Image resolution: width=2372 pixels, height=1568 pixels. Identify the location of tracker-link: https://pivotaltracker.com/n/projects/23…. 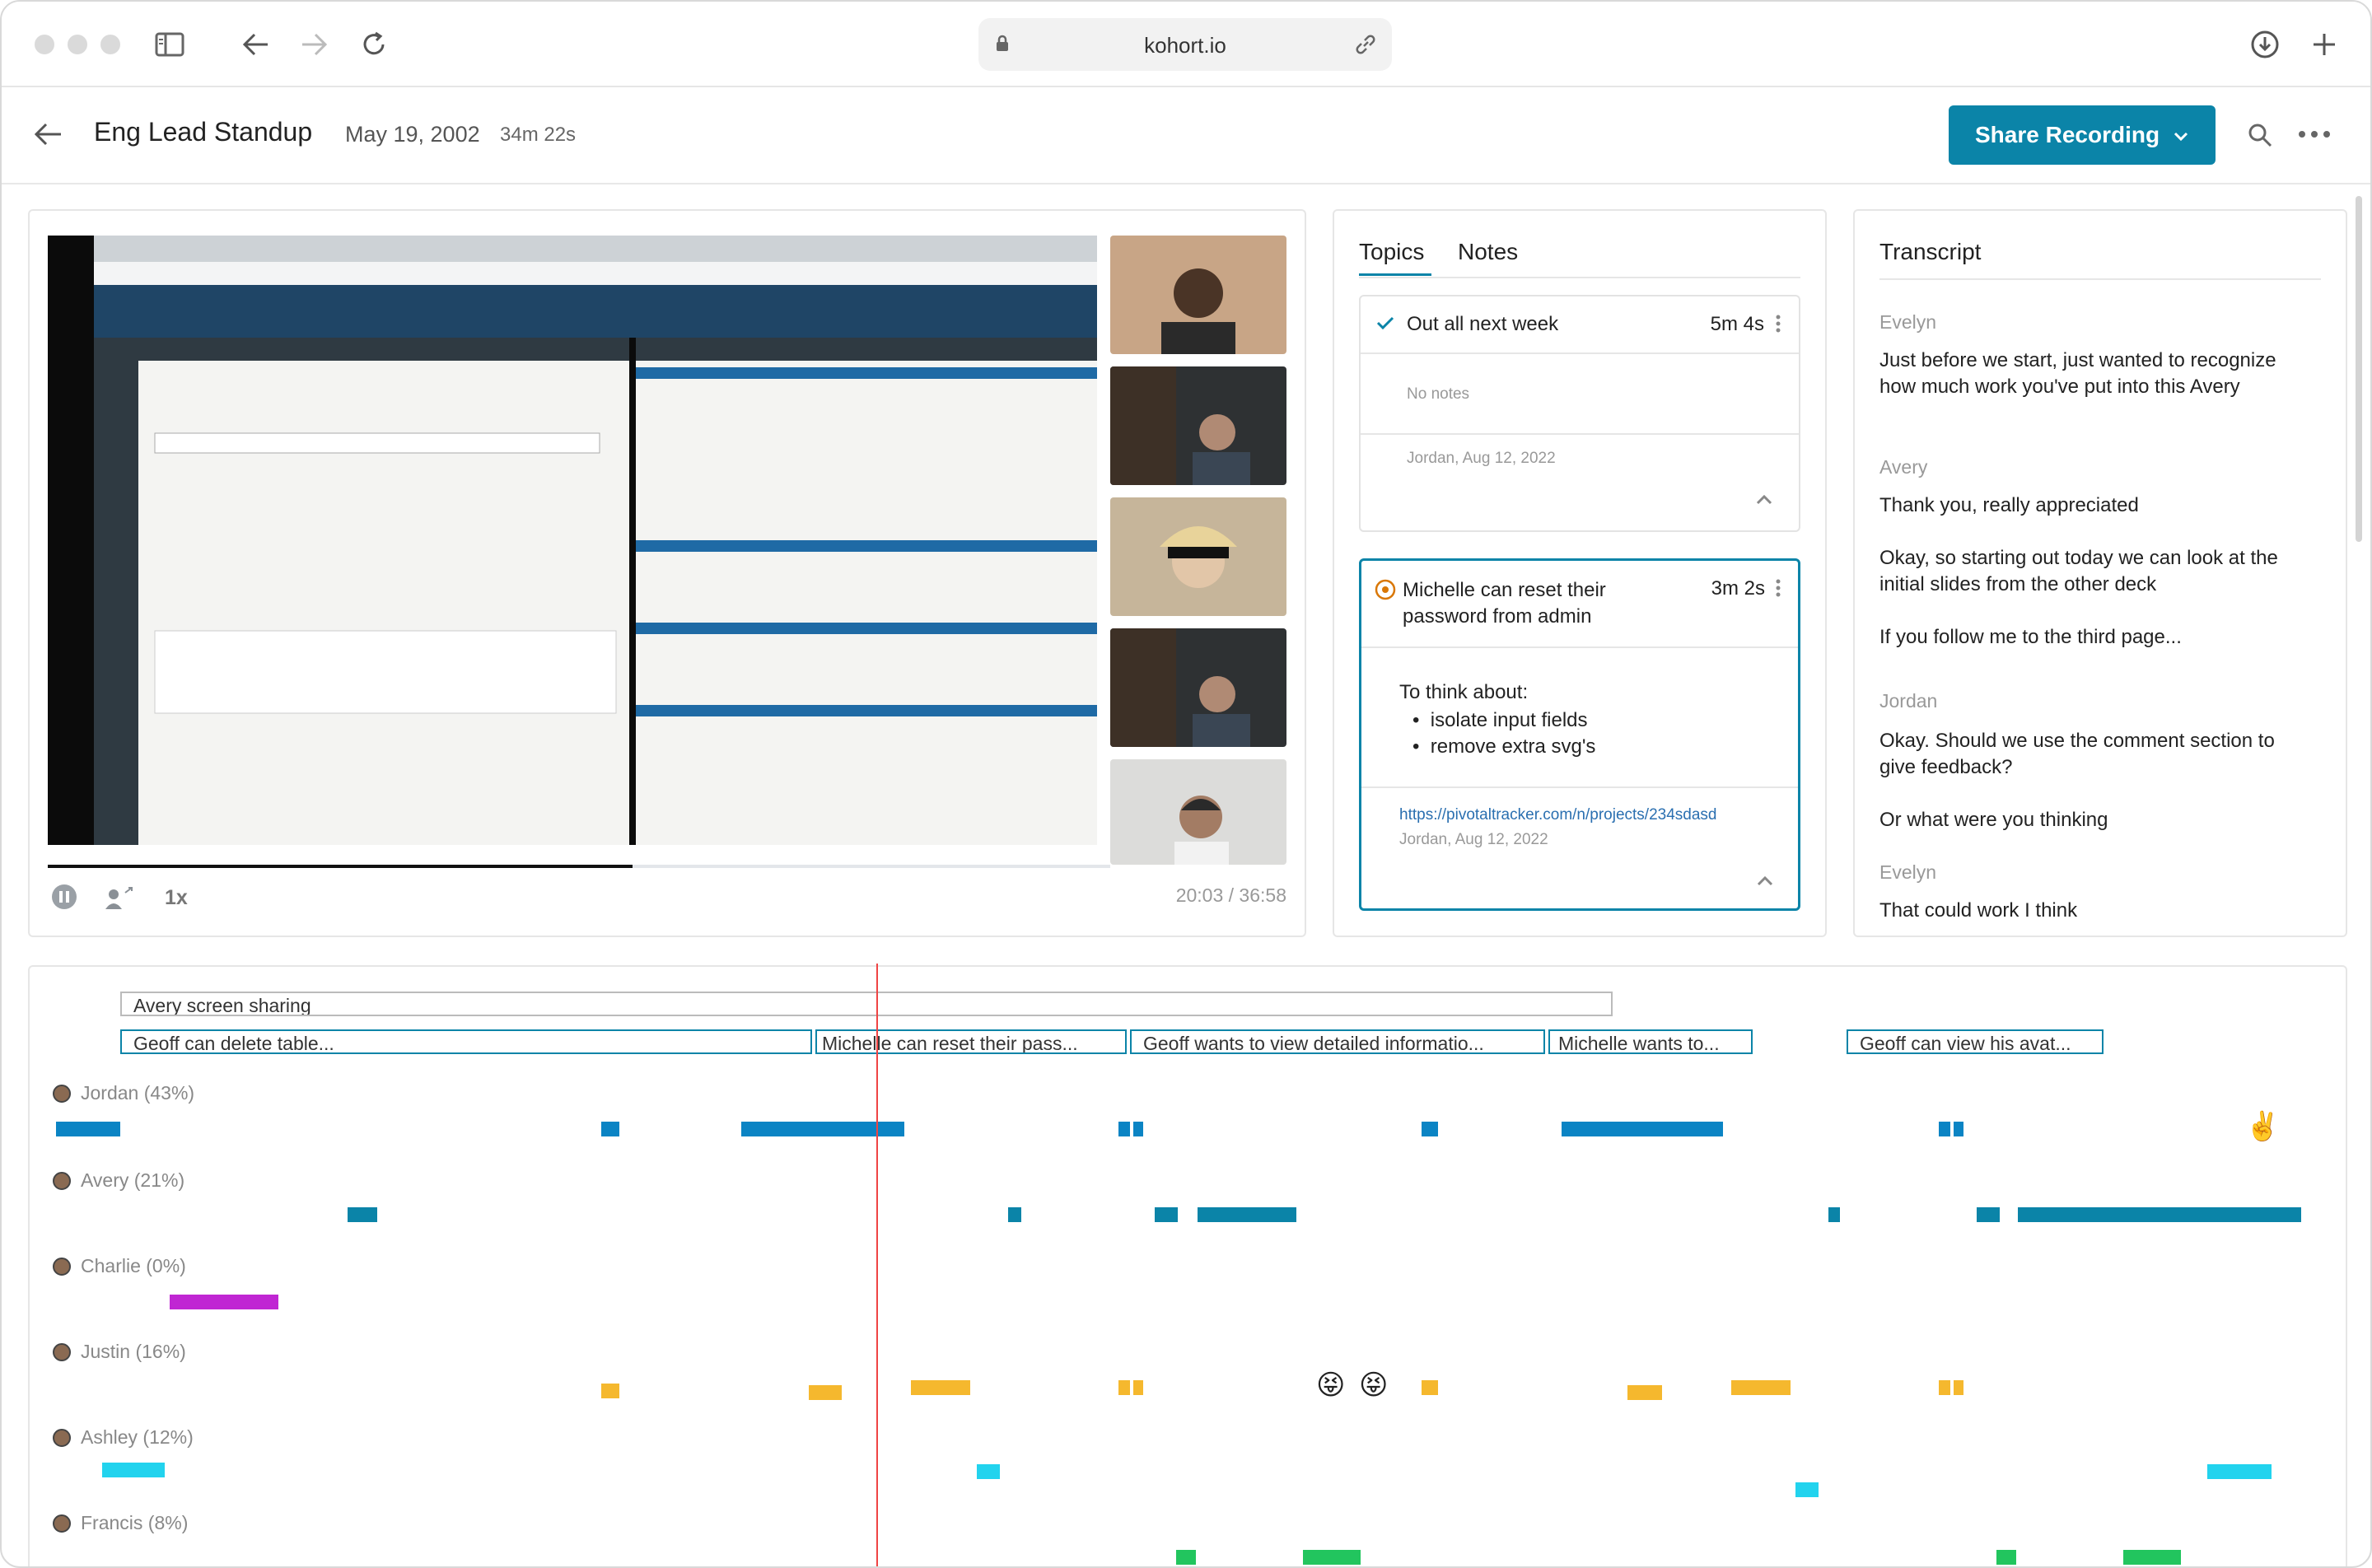
(1557, 815).